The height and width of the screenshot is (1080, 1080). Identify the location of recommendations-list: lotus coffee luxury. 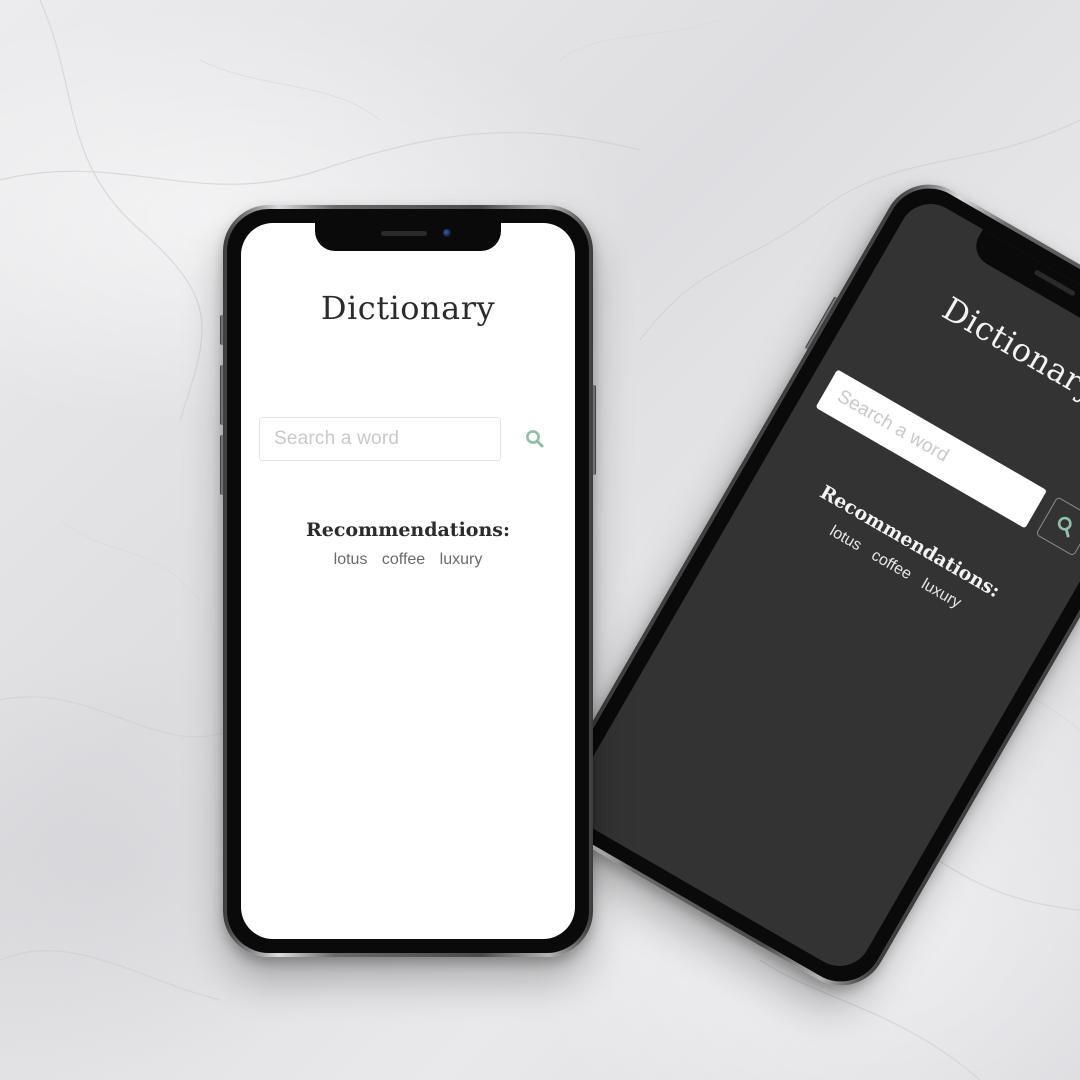
(408, 560).